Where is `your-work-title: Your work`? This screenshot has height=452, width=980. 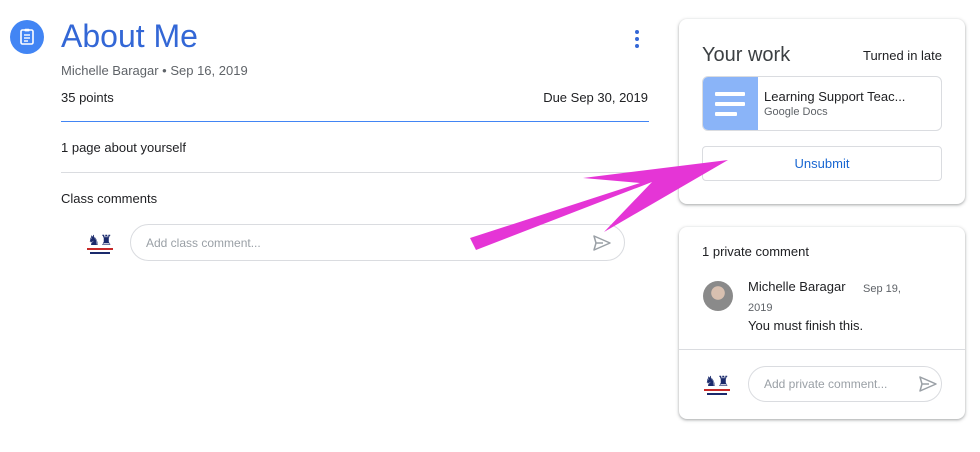 your-work-title: Your work is located at coordinates (746, 55).